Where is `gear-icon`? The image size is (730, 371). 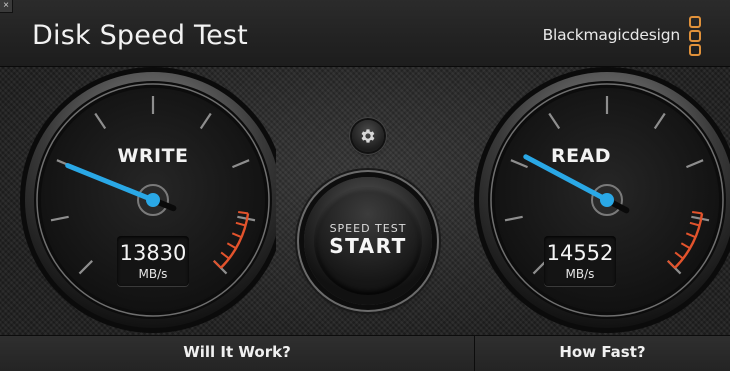 gear-icon is located at coordinates (368, 136).